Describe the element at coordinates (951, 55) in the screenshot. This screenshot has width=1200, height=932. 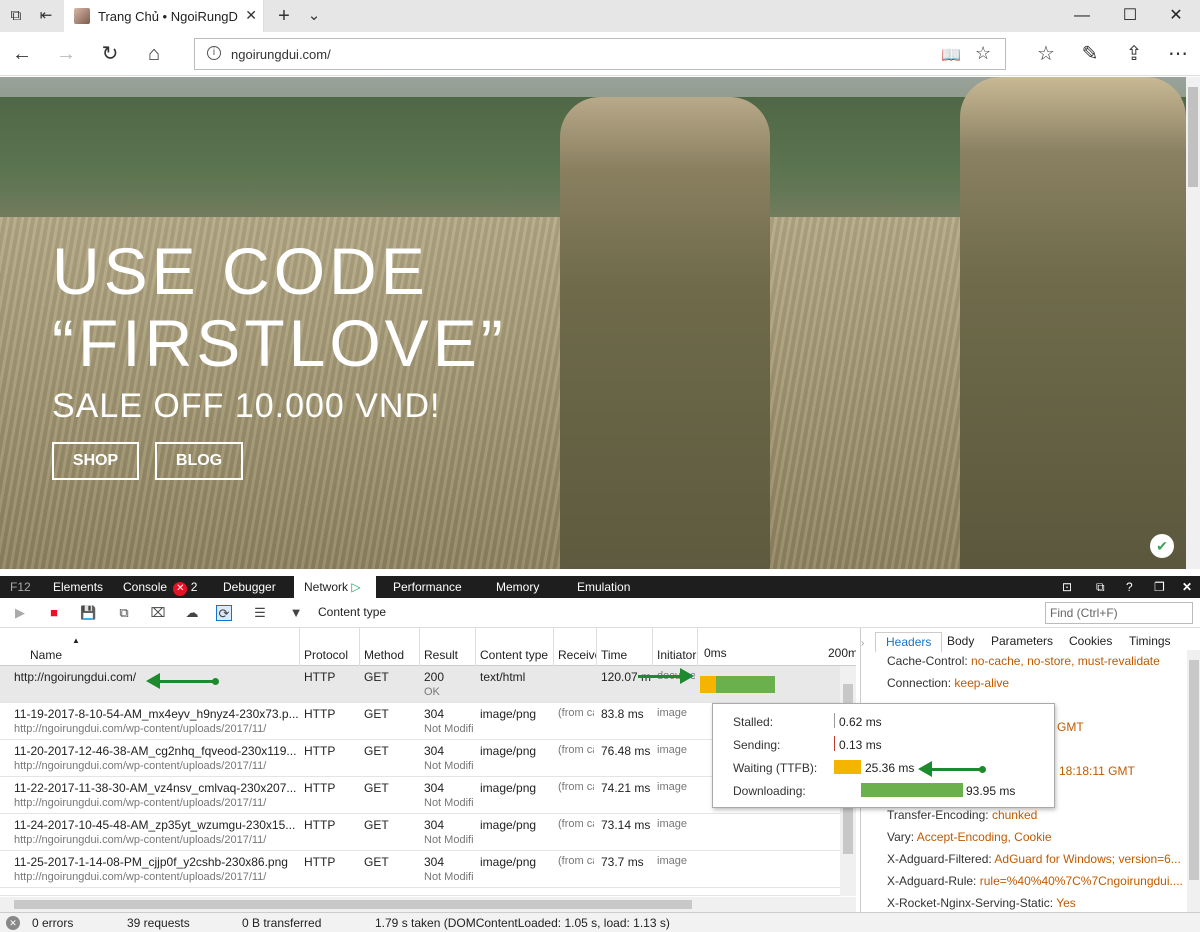
I see `reading-view-icon: 📖` at that location.